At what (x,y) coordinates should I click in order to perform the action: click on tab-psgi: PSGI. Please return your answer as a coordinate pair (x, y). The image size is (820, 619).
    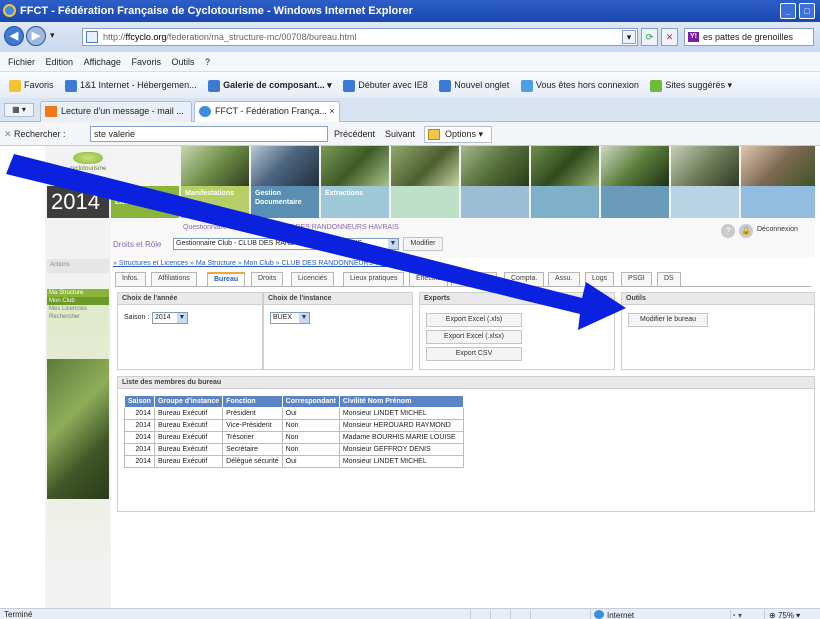
    Looking at the image, I should click on (636, 279).